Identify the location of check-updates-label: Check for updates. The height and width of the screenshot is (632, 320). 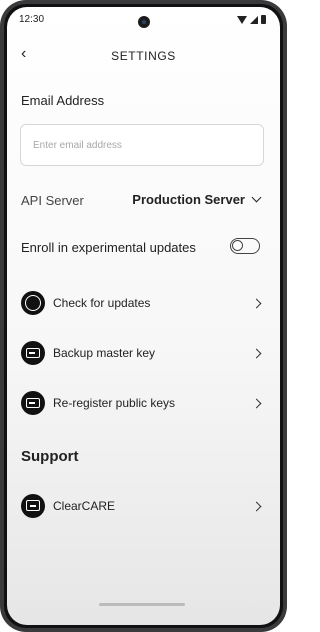
(102, 303).